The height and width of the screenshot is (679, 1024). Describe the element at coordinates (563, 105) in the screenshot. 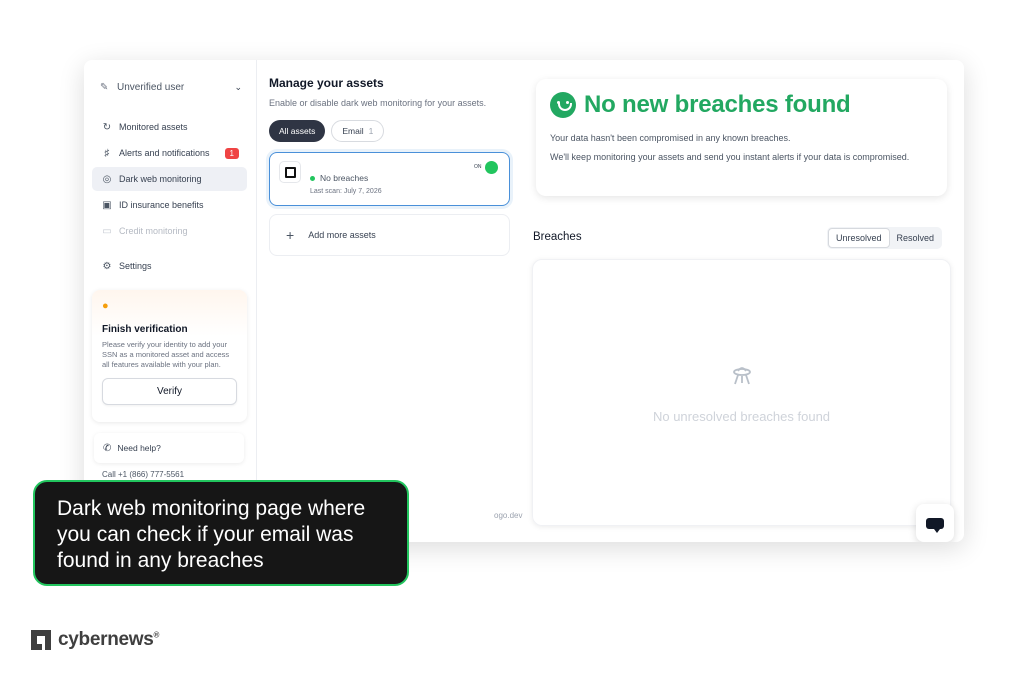

I see `smile-icon` at that location.